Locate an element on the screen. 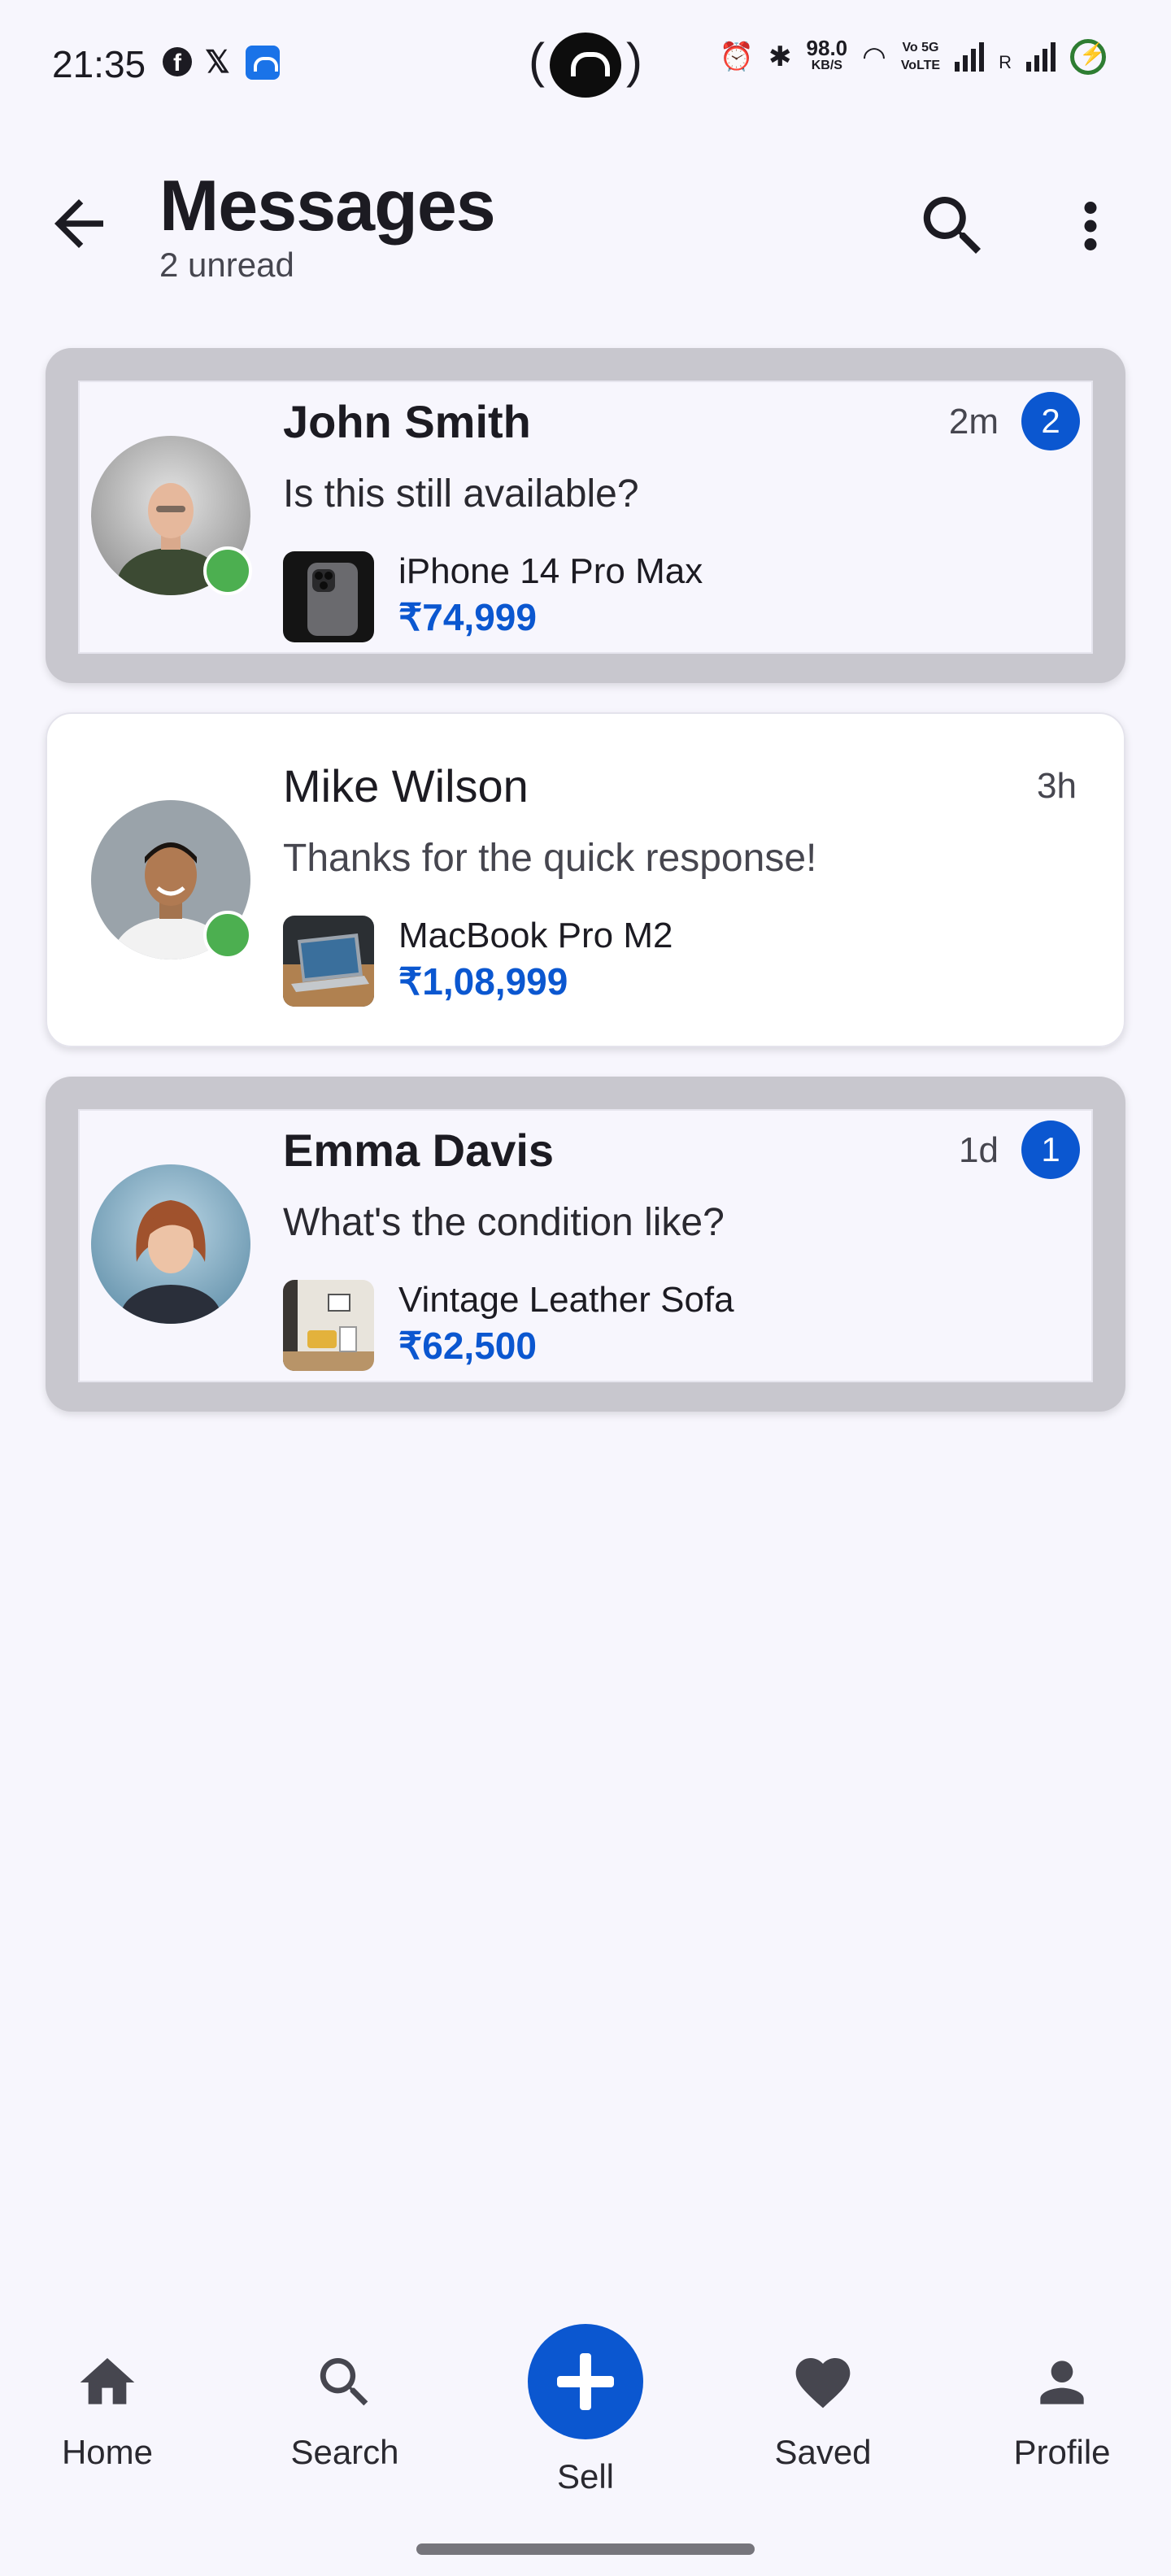 This screenshot has height=2576, width=1171. nav-label-home: Home is located at coordinates (108, 2452).